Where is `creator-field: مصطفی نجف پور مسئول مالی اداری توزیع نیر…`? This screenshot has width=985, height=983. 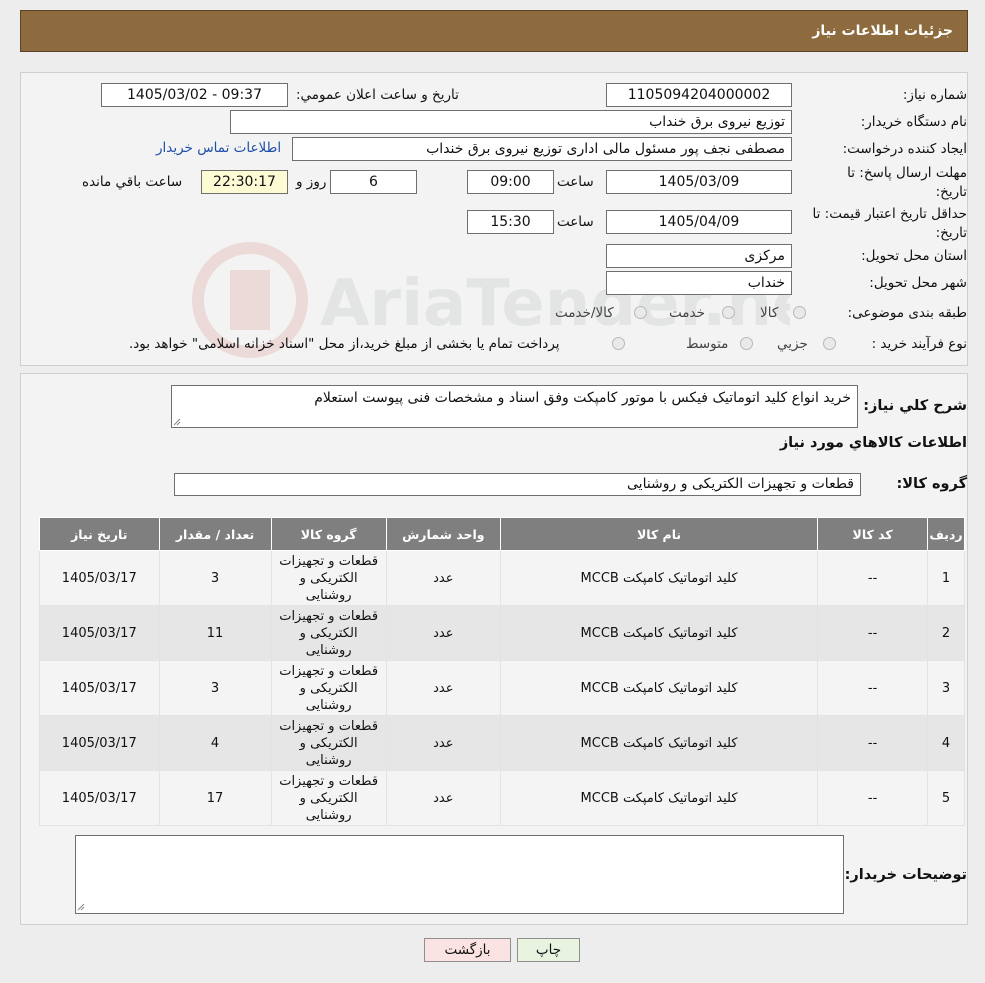 creator-field: مصطفی نجف پور مسئول مالی اداری توزیع نیر… is located at coordinates (542, 149).